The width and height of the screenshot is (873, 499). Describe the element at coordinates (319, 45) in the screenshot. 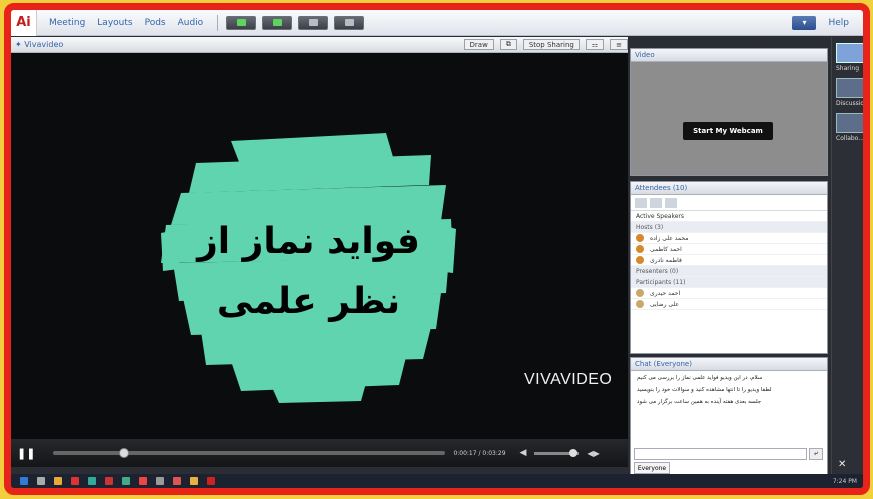

I see `share-pod-header: ✦ Vivavideo Draw ⧉ Stop Sharing ⚏ ≡` at that location.